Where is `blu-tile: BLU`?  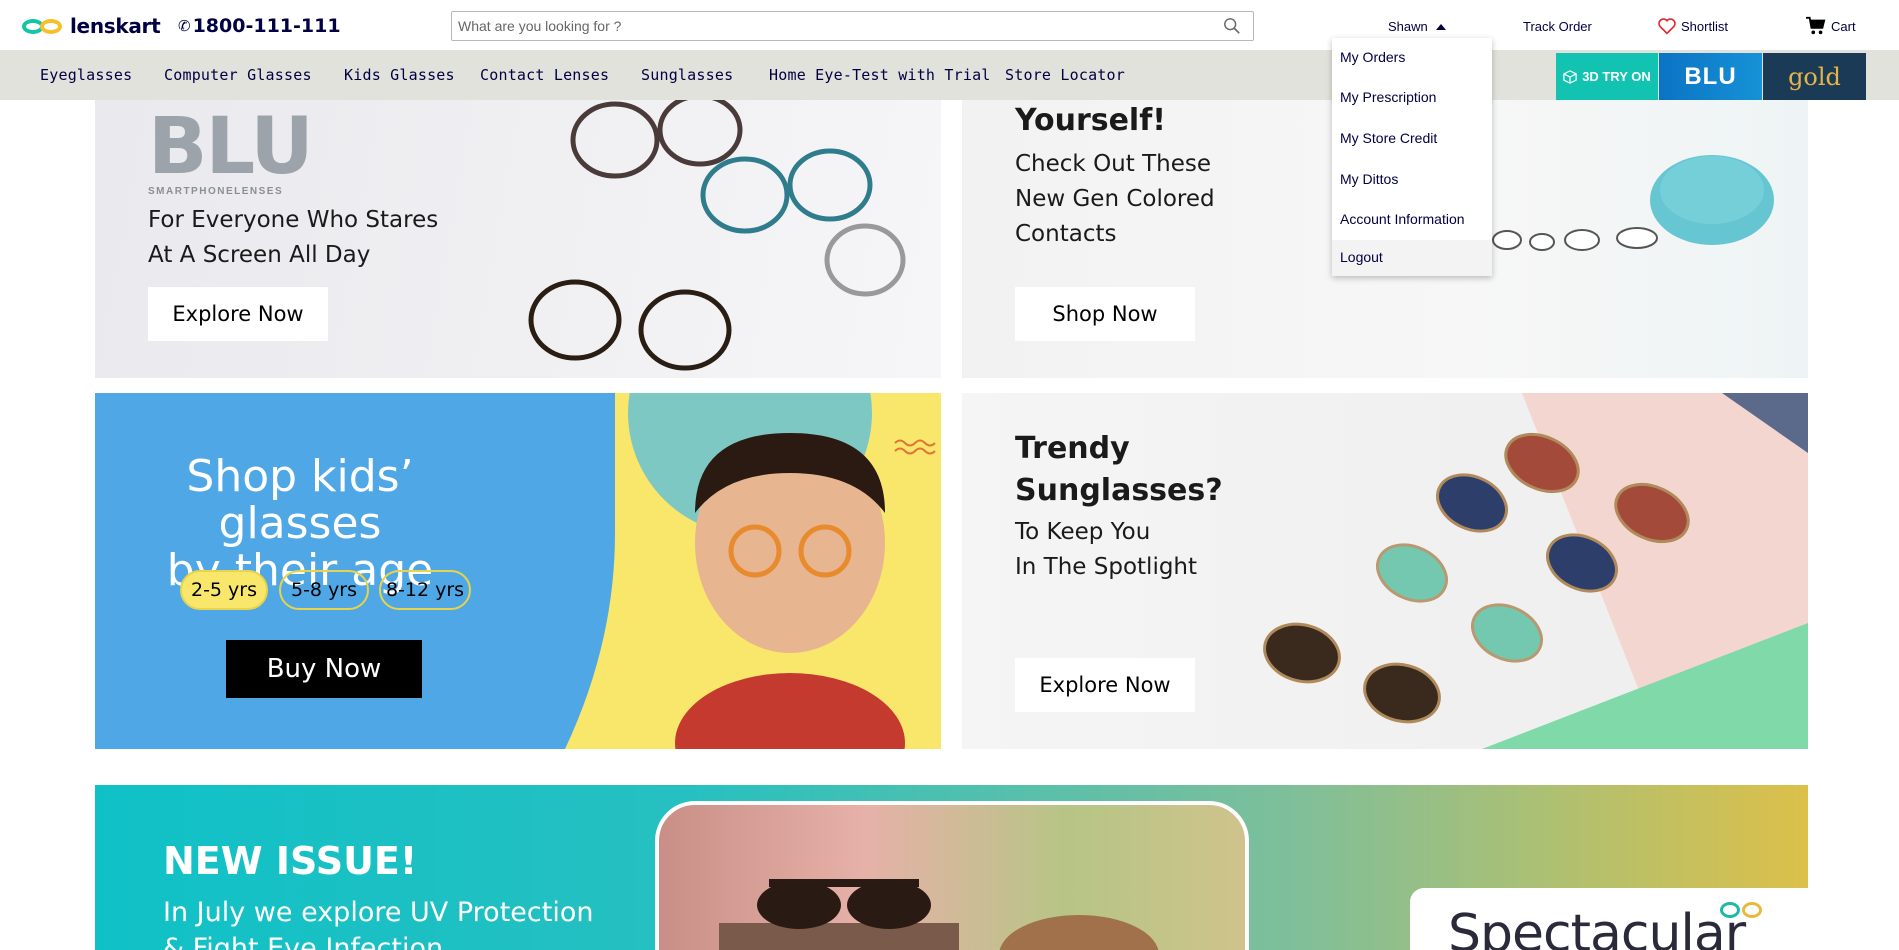
blu-tile: BLU is located at coordinates (1710, 76).